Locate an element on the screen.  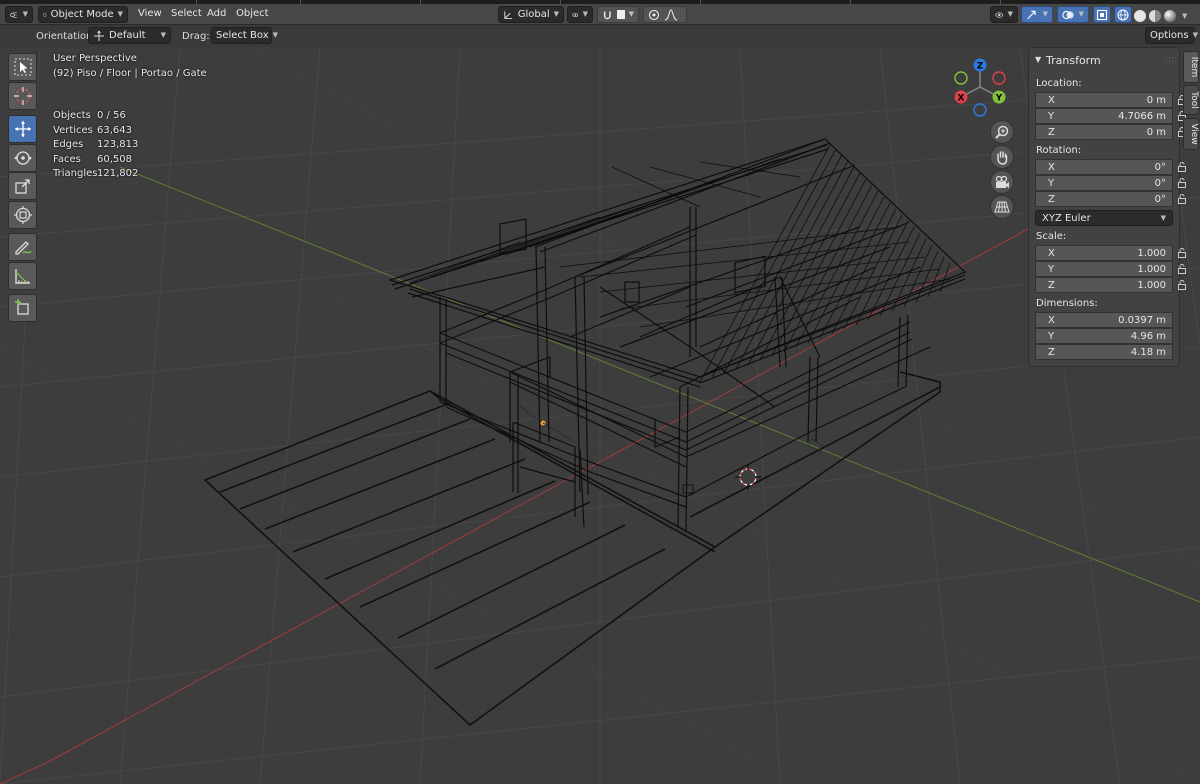
shading-wireframe-button is located at coordinates (1123, 14).